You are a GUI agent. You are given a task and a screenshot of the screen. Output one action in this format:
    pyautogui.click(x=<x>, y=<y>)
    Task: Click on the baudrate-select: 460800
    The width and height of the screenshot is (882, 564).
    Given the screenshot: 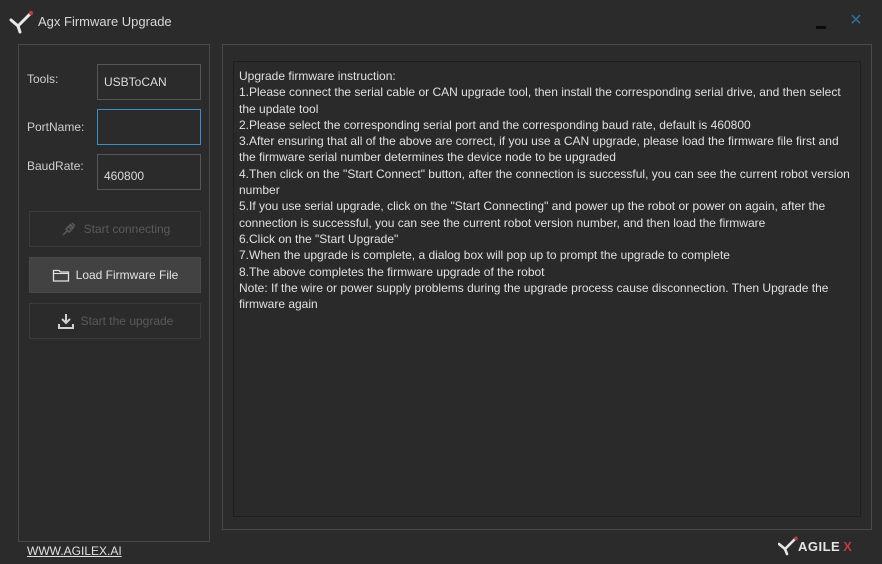 What is the action you would take?
    pyautogui.click(x=149, y=172)
    